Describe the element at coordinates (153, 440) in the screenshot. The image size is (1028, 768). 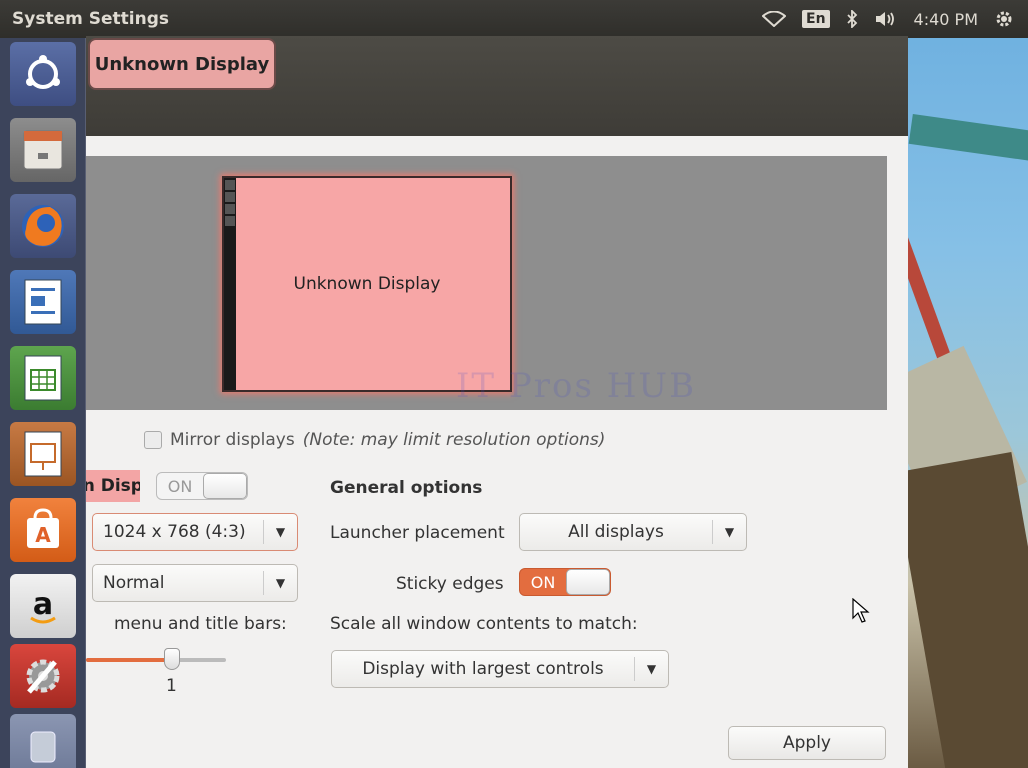
I see `mirror-displays-checkbox` at that location.